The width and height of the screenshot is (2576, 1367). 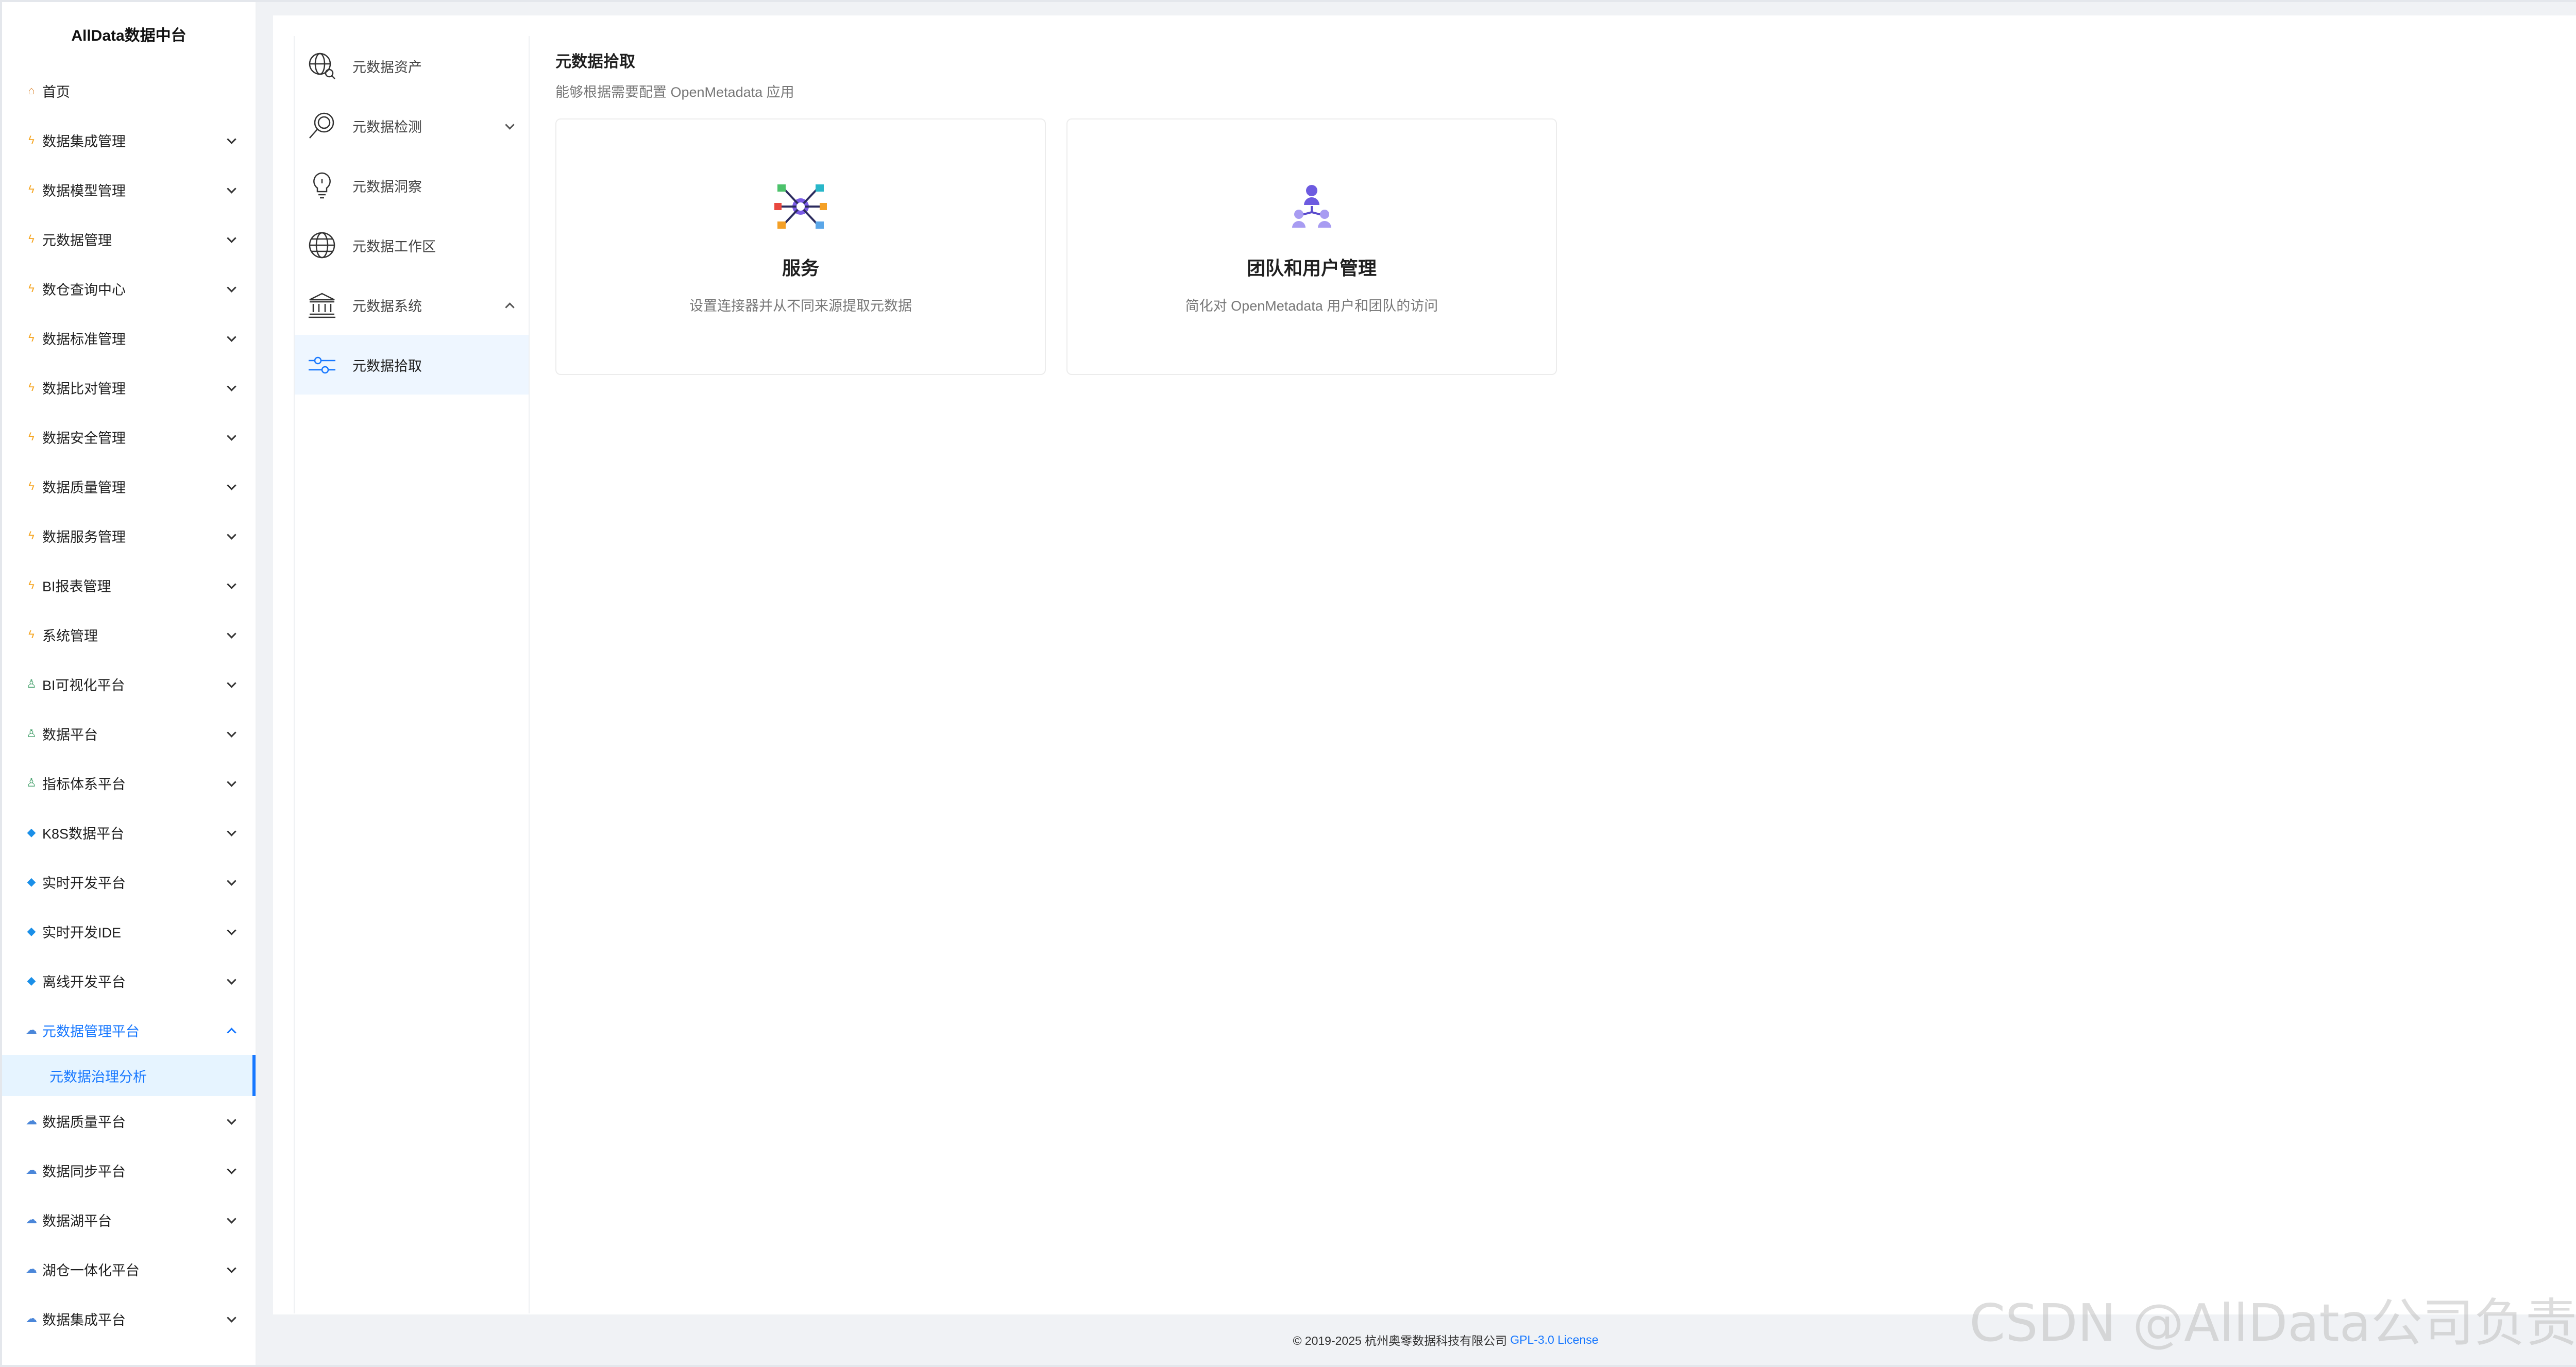 I want to click on page-title: 元数据拾取, so click(x=595, y=62).